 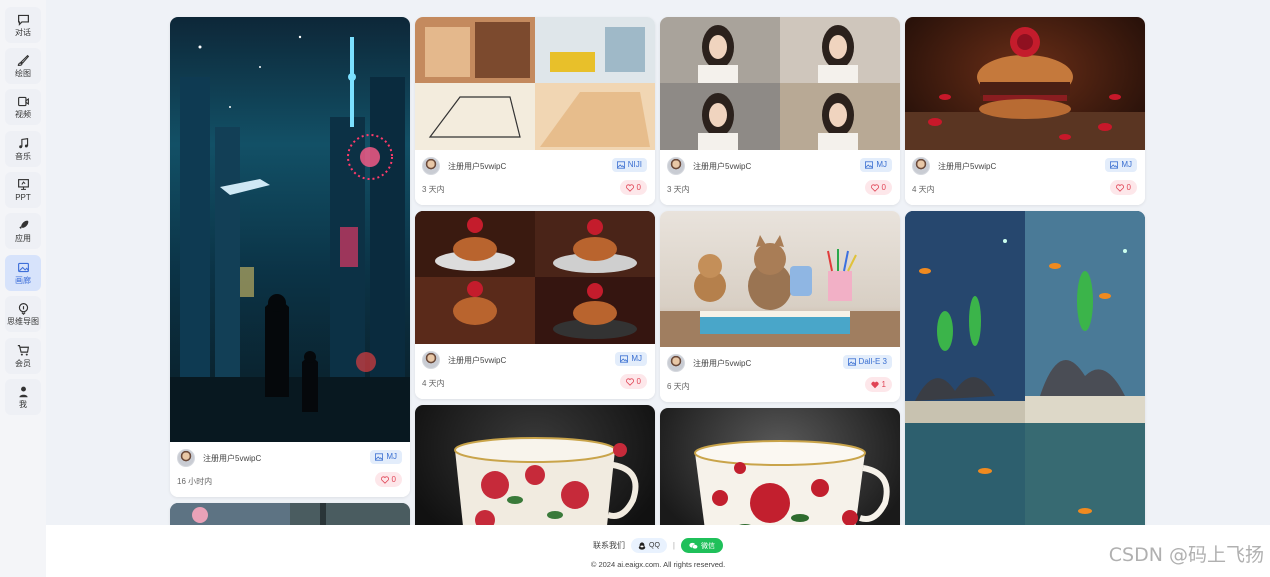 I want to click on contact-row: 联系我们 QQ | 微信, so click(x=658, y=545).